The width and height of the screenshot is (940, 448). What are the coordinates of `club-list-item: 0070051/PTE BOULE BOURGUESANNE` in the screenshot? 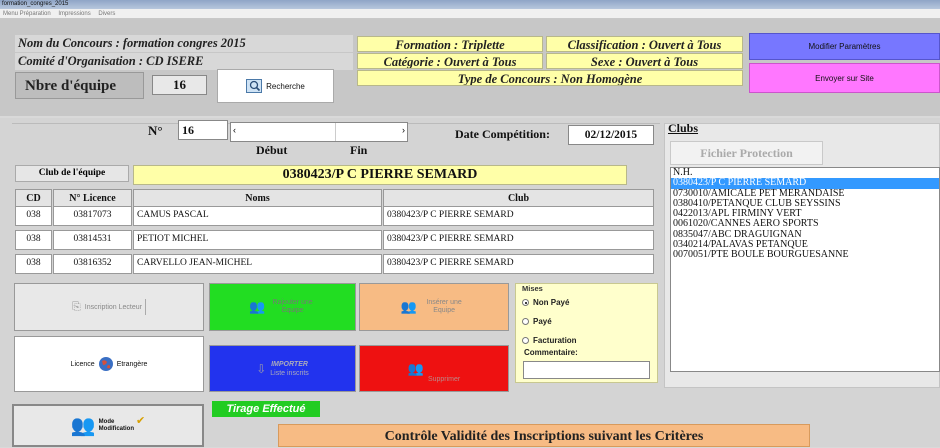 It's located at (805, 255).